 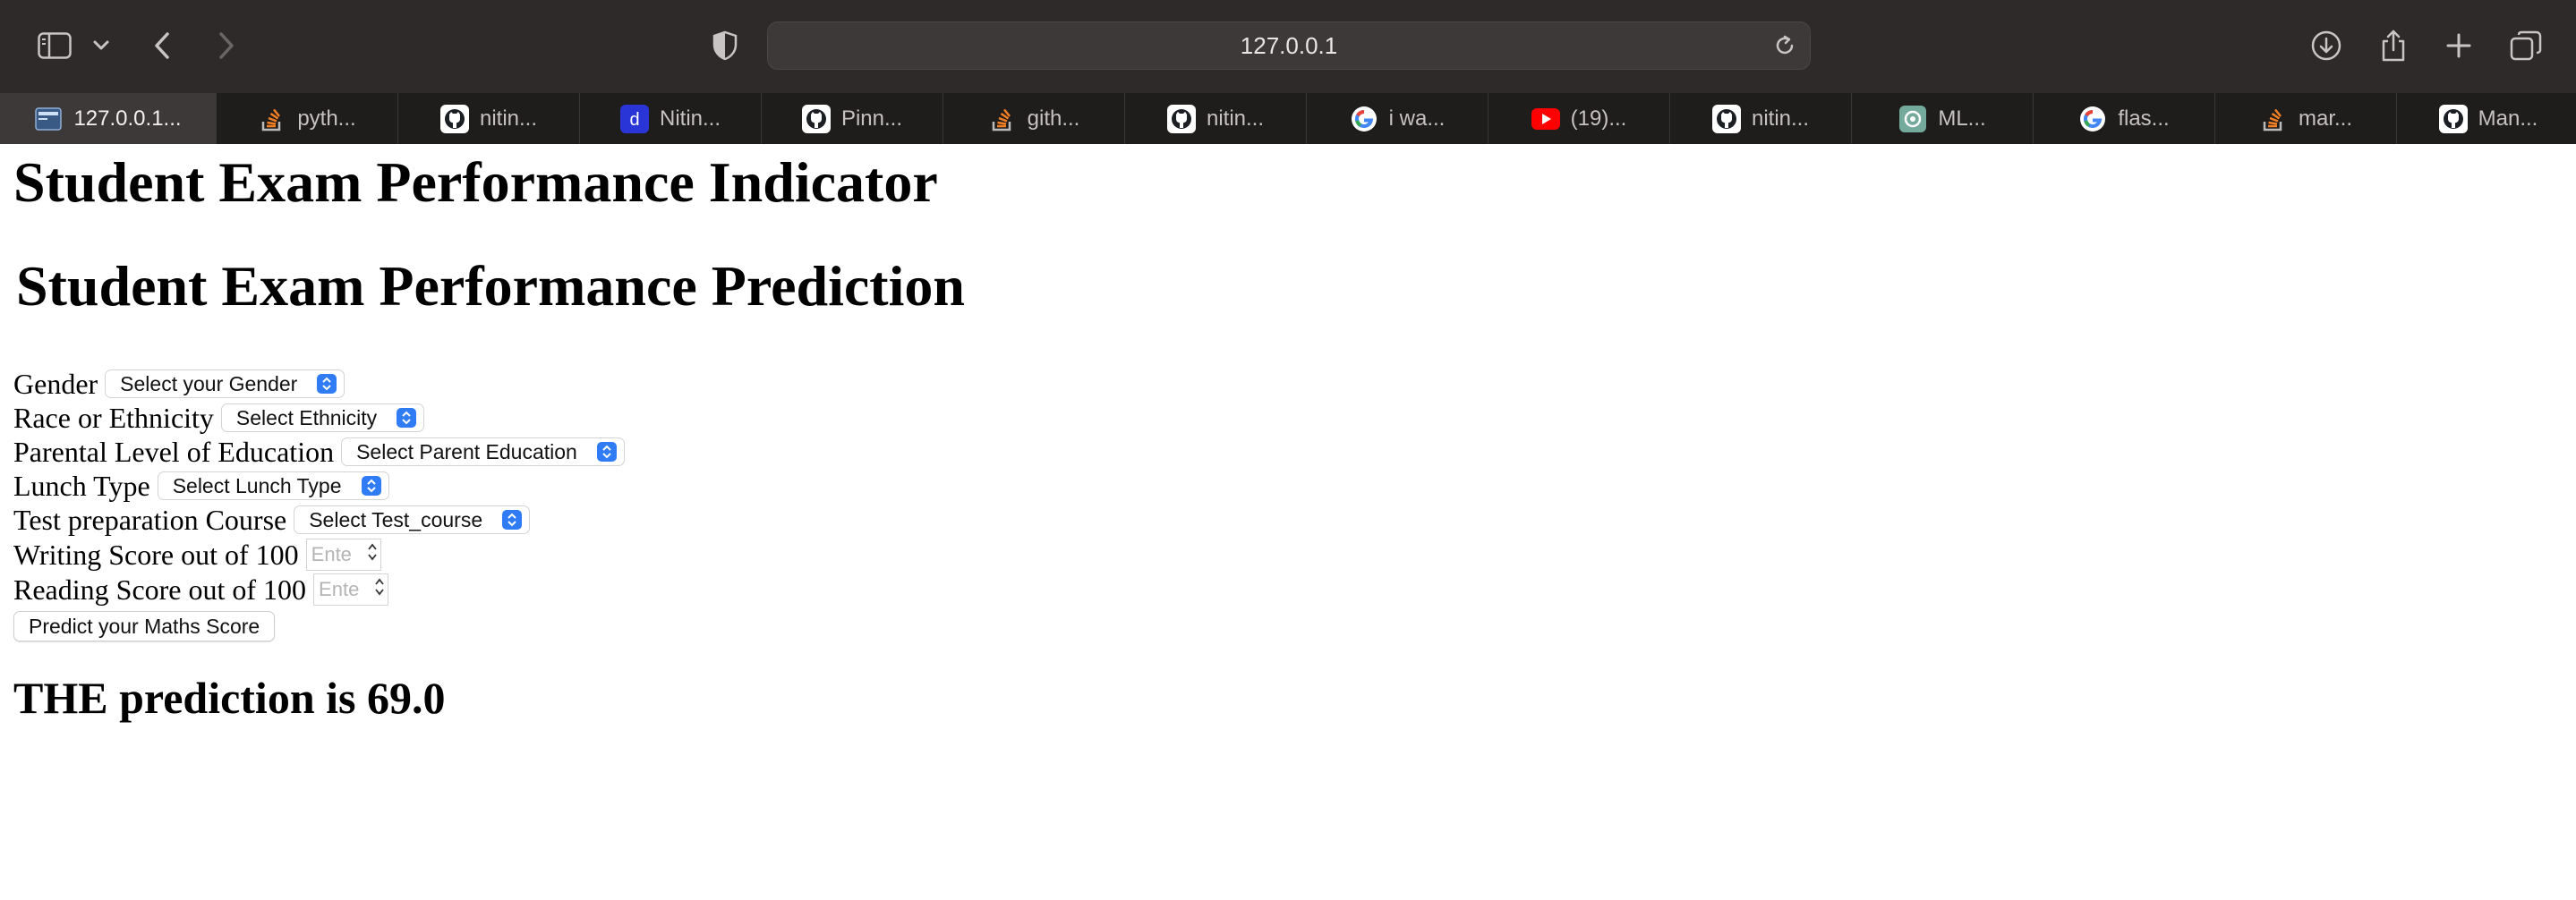 I want to click on new-tab-icon, so click(x=2458, y=45).